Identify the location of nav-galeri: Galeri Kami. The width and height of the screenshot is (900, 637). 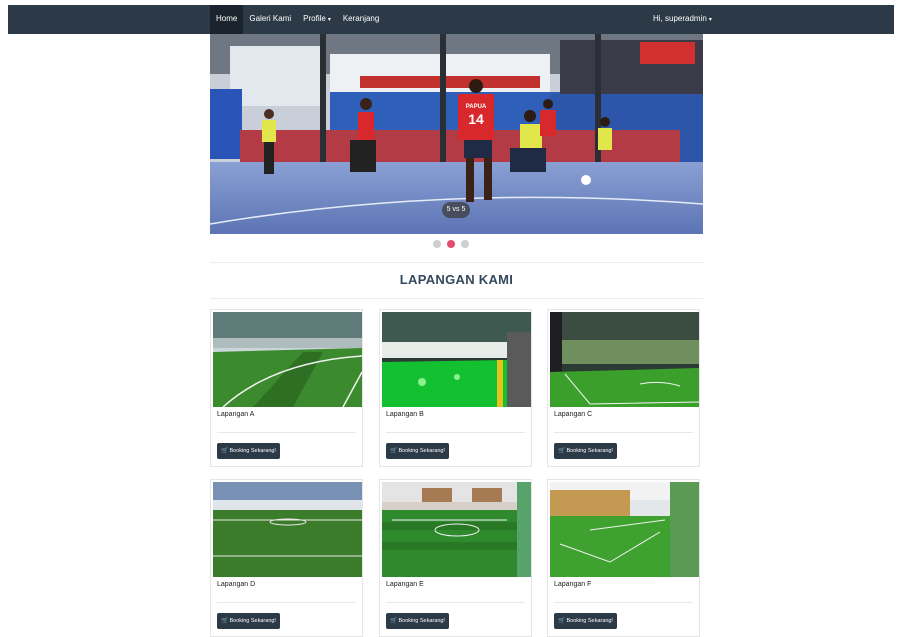
(270, 19).